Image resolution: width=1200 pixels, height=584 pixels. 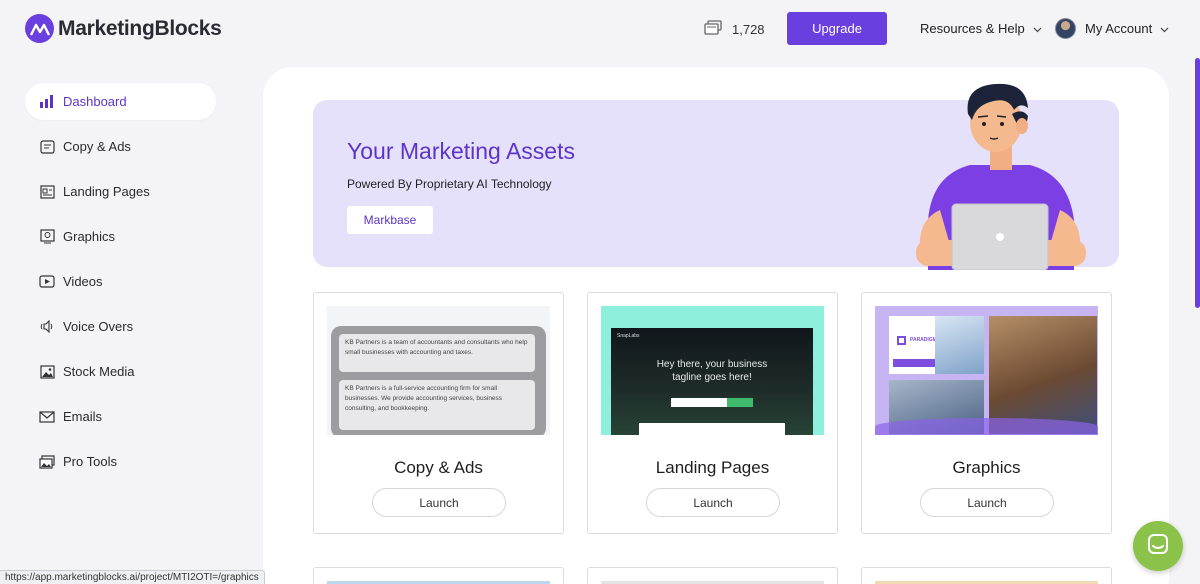 What do you see at coordinates (83, 416) in the screenshot?
I see `sidebar-item-label: Emails` at bounding box center [83, 416].